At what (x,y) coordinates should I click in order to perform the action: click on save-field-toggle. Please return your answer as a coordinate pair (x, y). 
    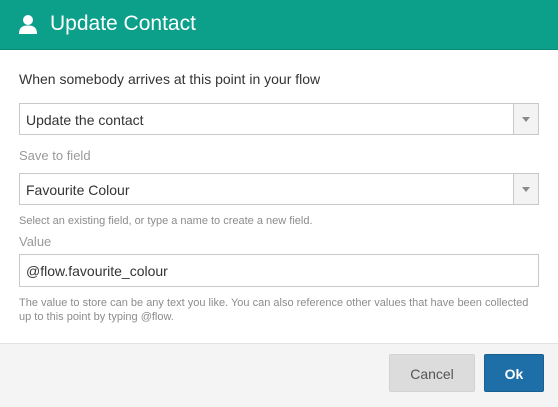
    Looking at the image, I should click on (525, 189).